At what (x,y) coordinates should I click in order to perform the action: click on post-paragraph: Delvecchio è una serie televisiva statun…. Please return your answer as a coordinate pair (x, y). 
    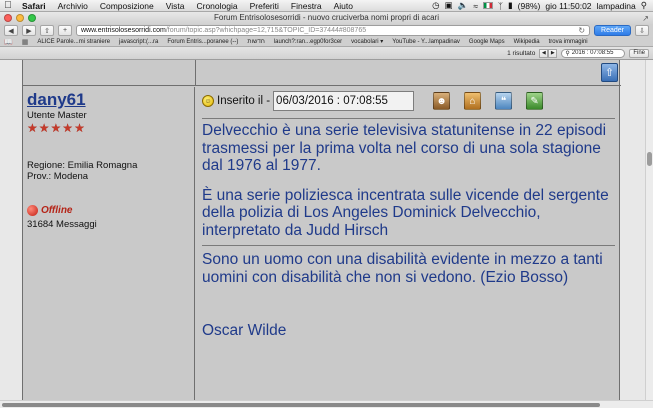
    Looking at the image, I should click on (404, 148).